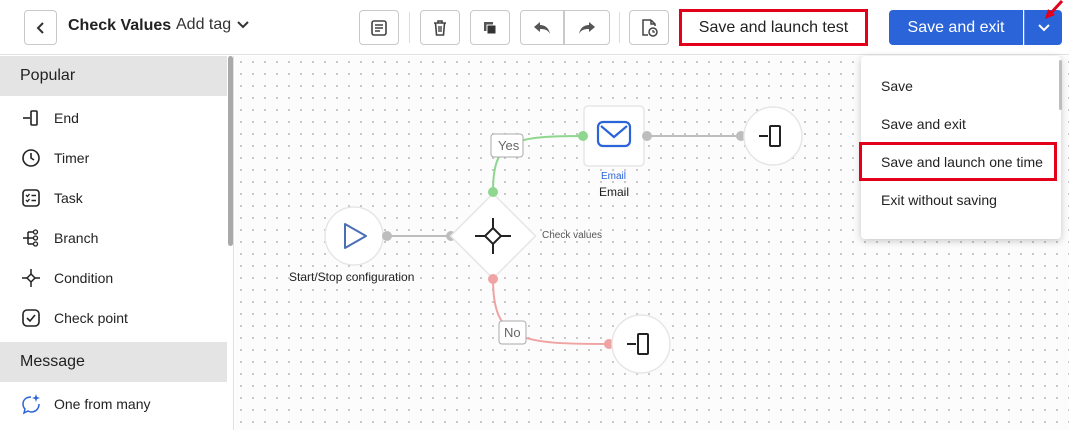  What do you see at coordinates (120, 25) in the screenshot?
I see `page-title: Check Values` at bounding box center [120, 25].